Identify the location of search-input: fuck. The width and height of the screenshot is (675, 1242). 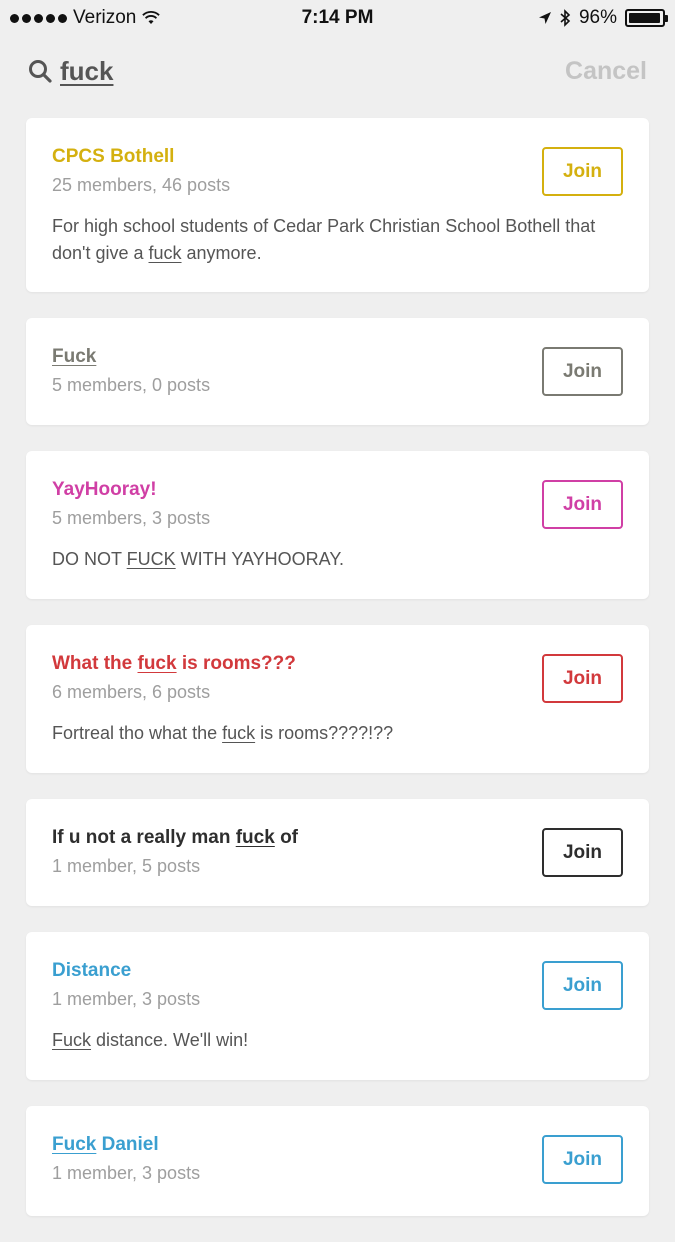
(86, 71).